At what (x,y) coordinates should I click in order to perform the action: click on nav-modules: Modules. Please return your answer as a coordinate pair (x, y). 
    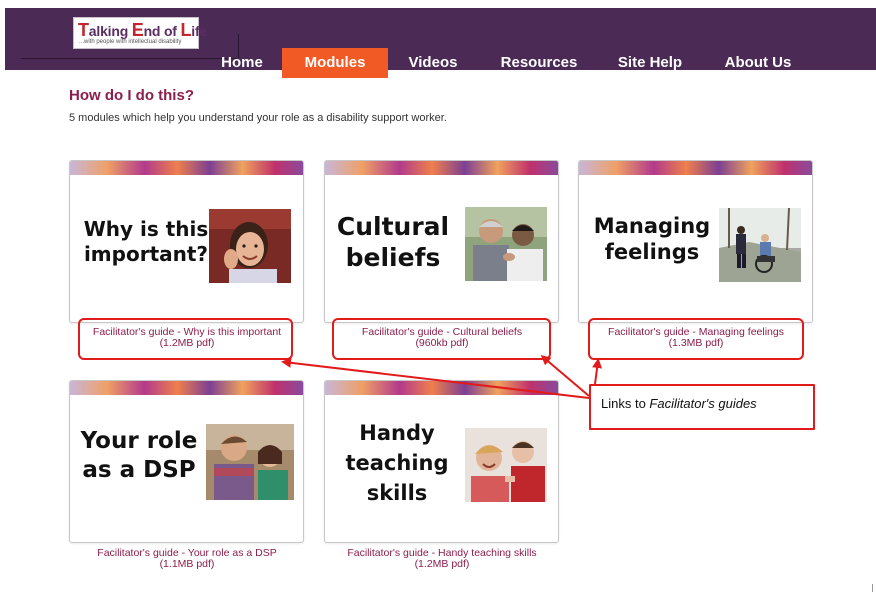
    Looking at the image, I should click on (335, 63).